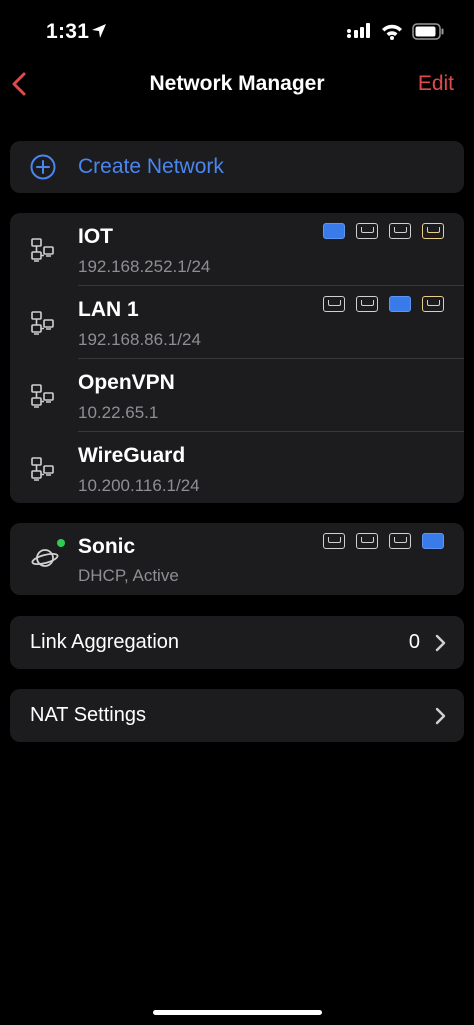 This screenshot has width=474, height=1025. I want to click on page-title: Network Manager, so click(237, 83).